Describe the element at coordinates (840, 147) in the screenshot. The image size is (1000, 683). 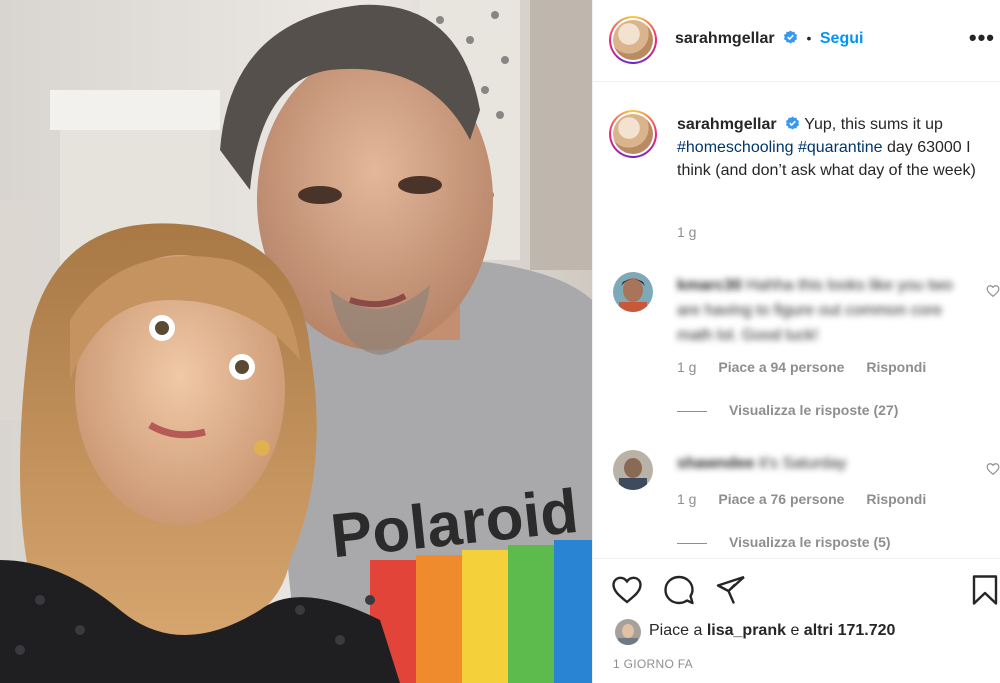
I see `hashtag-link: #quarantine` at that location.